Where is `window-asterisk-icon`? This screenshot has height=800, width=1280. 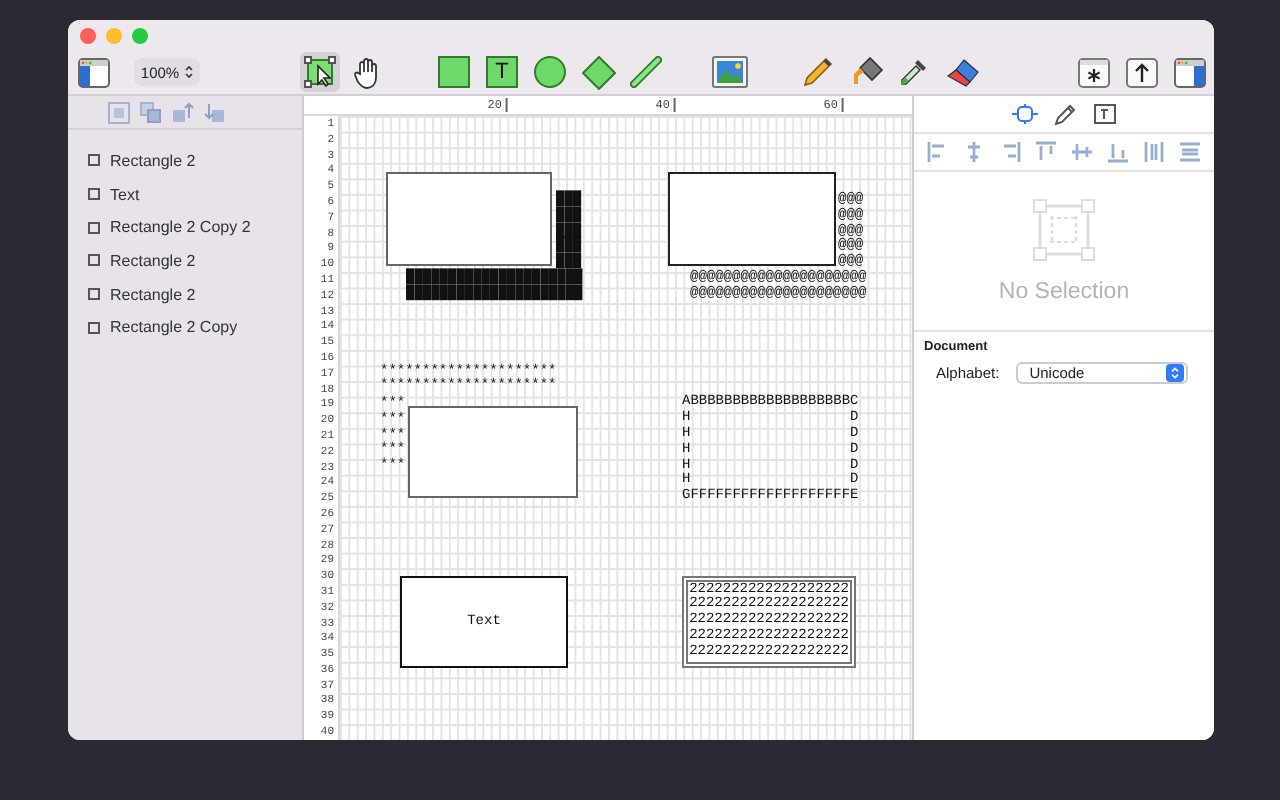
window-asterisk-icon is located at coordinates (1094, 72).